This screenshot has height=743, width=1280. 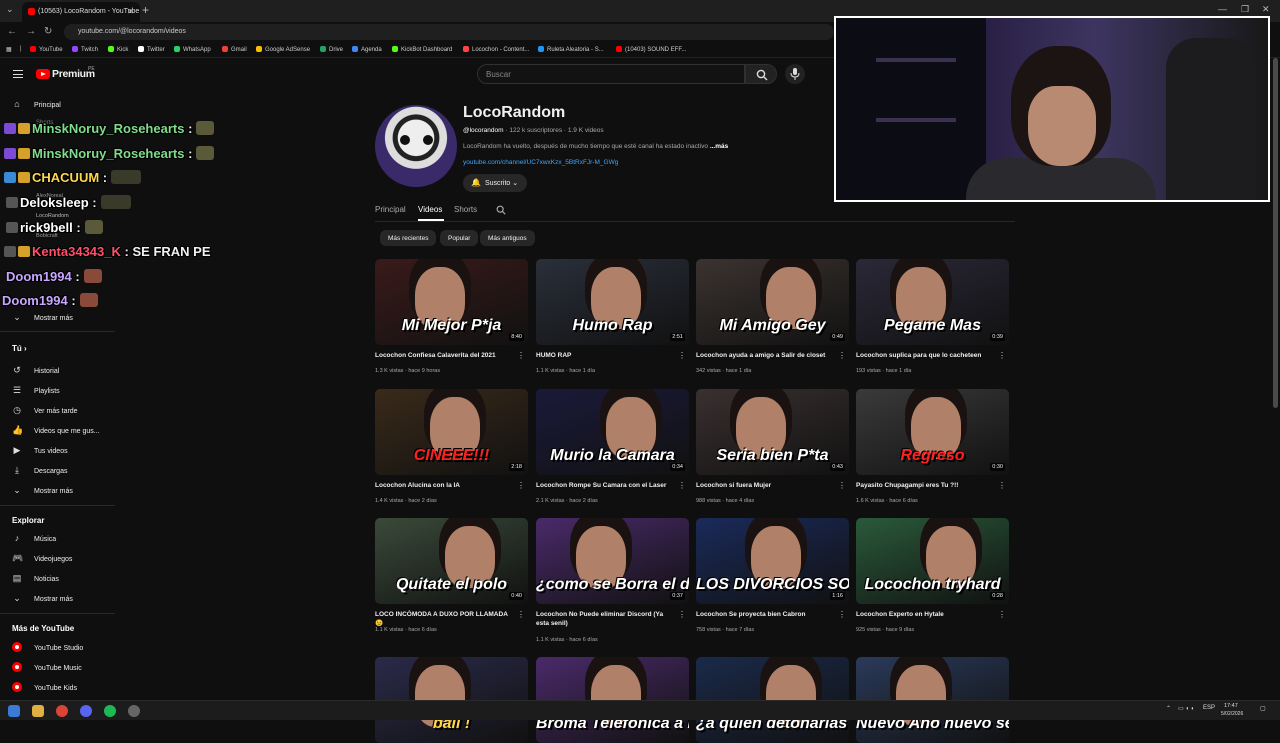 I want to click on sidebar-item-historial: ↺ Historial, so click(x=35, y=370).